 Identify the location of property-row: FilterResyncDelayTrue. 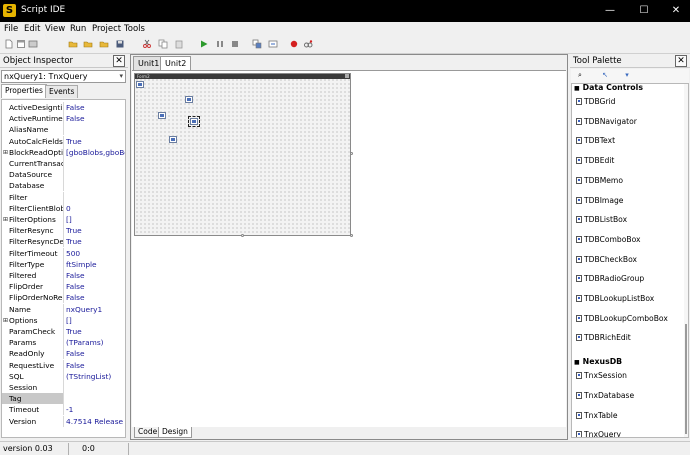
(63, 242).